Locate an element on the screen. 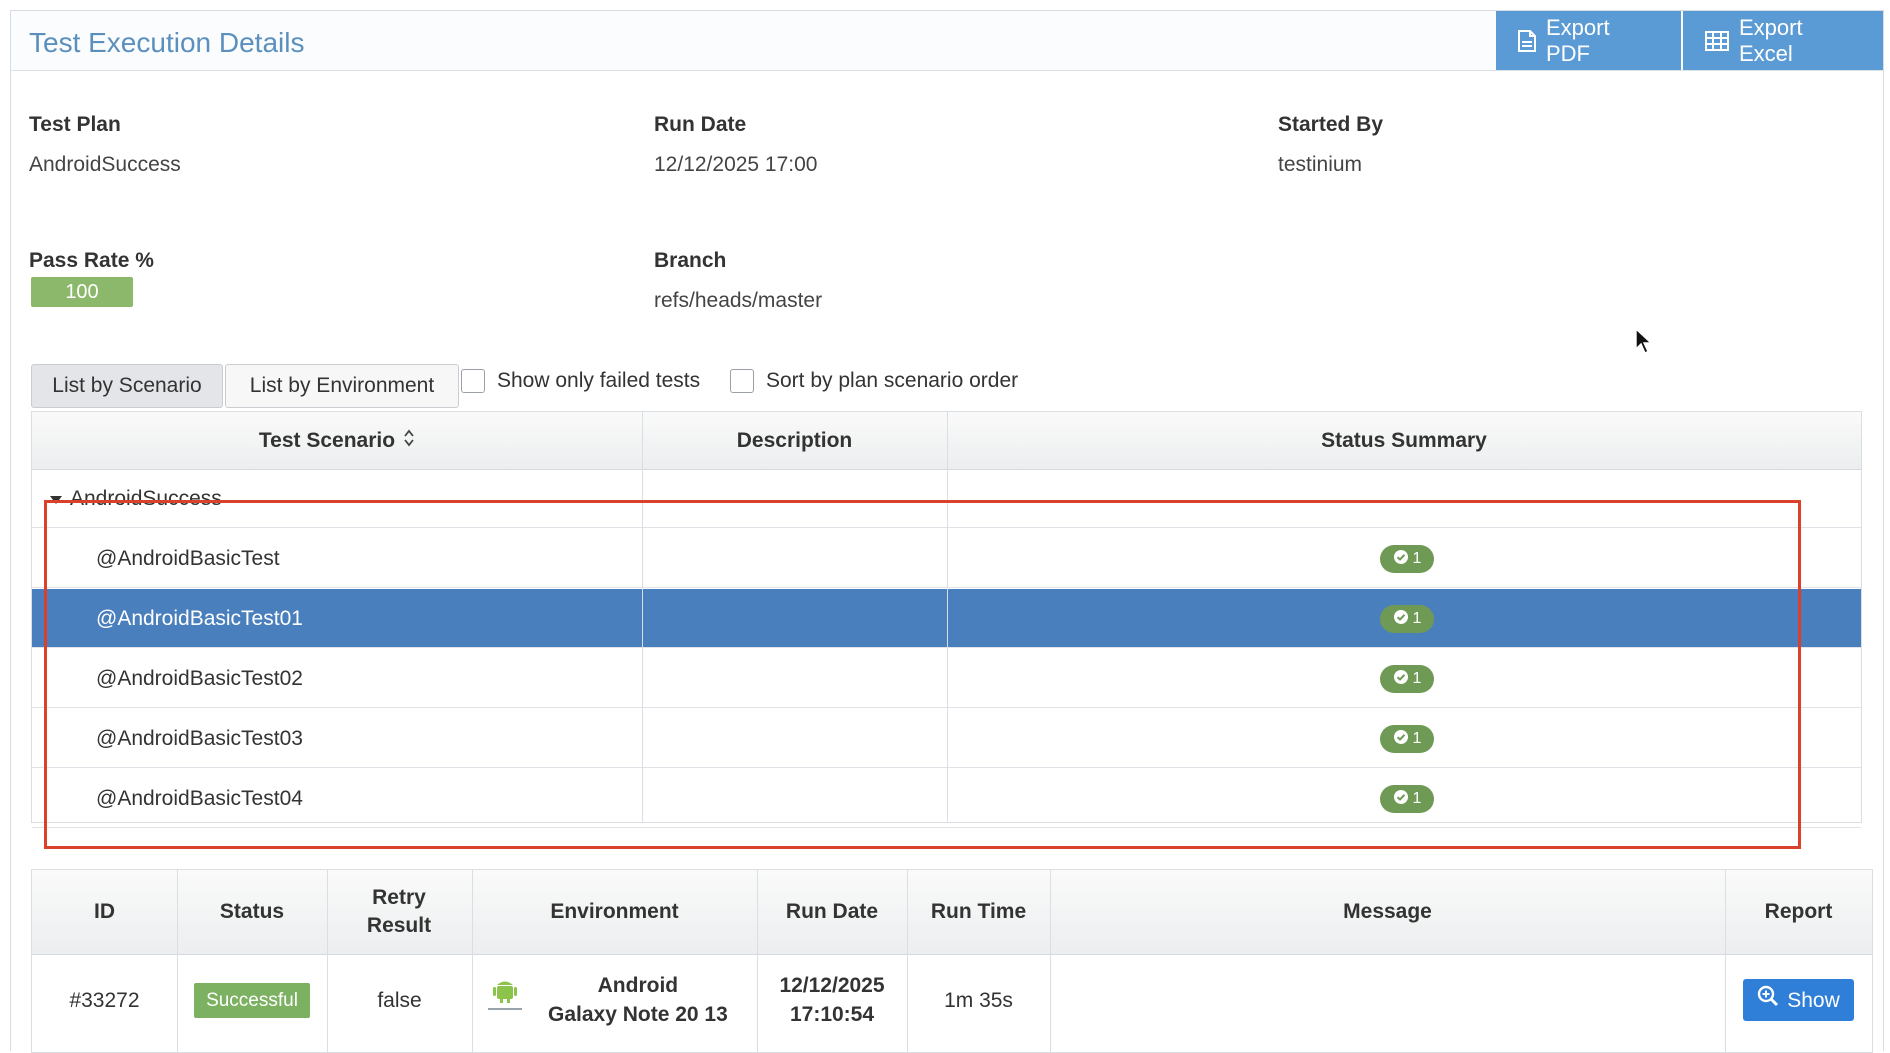  started-by-value: testinium is located at coordinates (1320, 164).